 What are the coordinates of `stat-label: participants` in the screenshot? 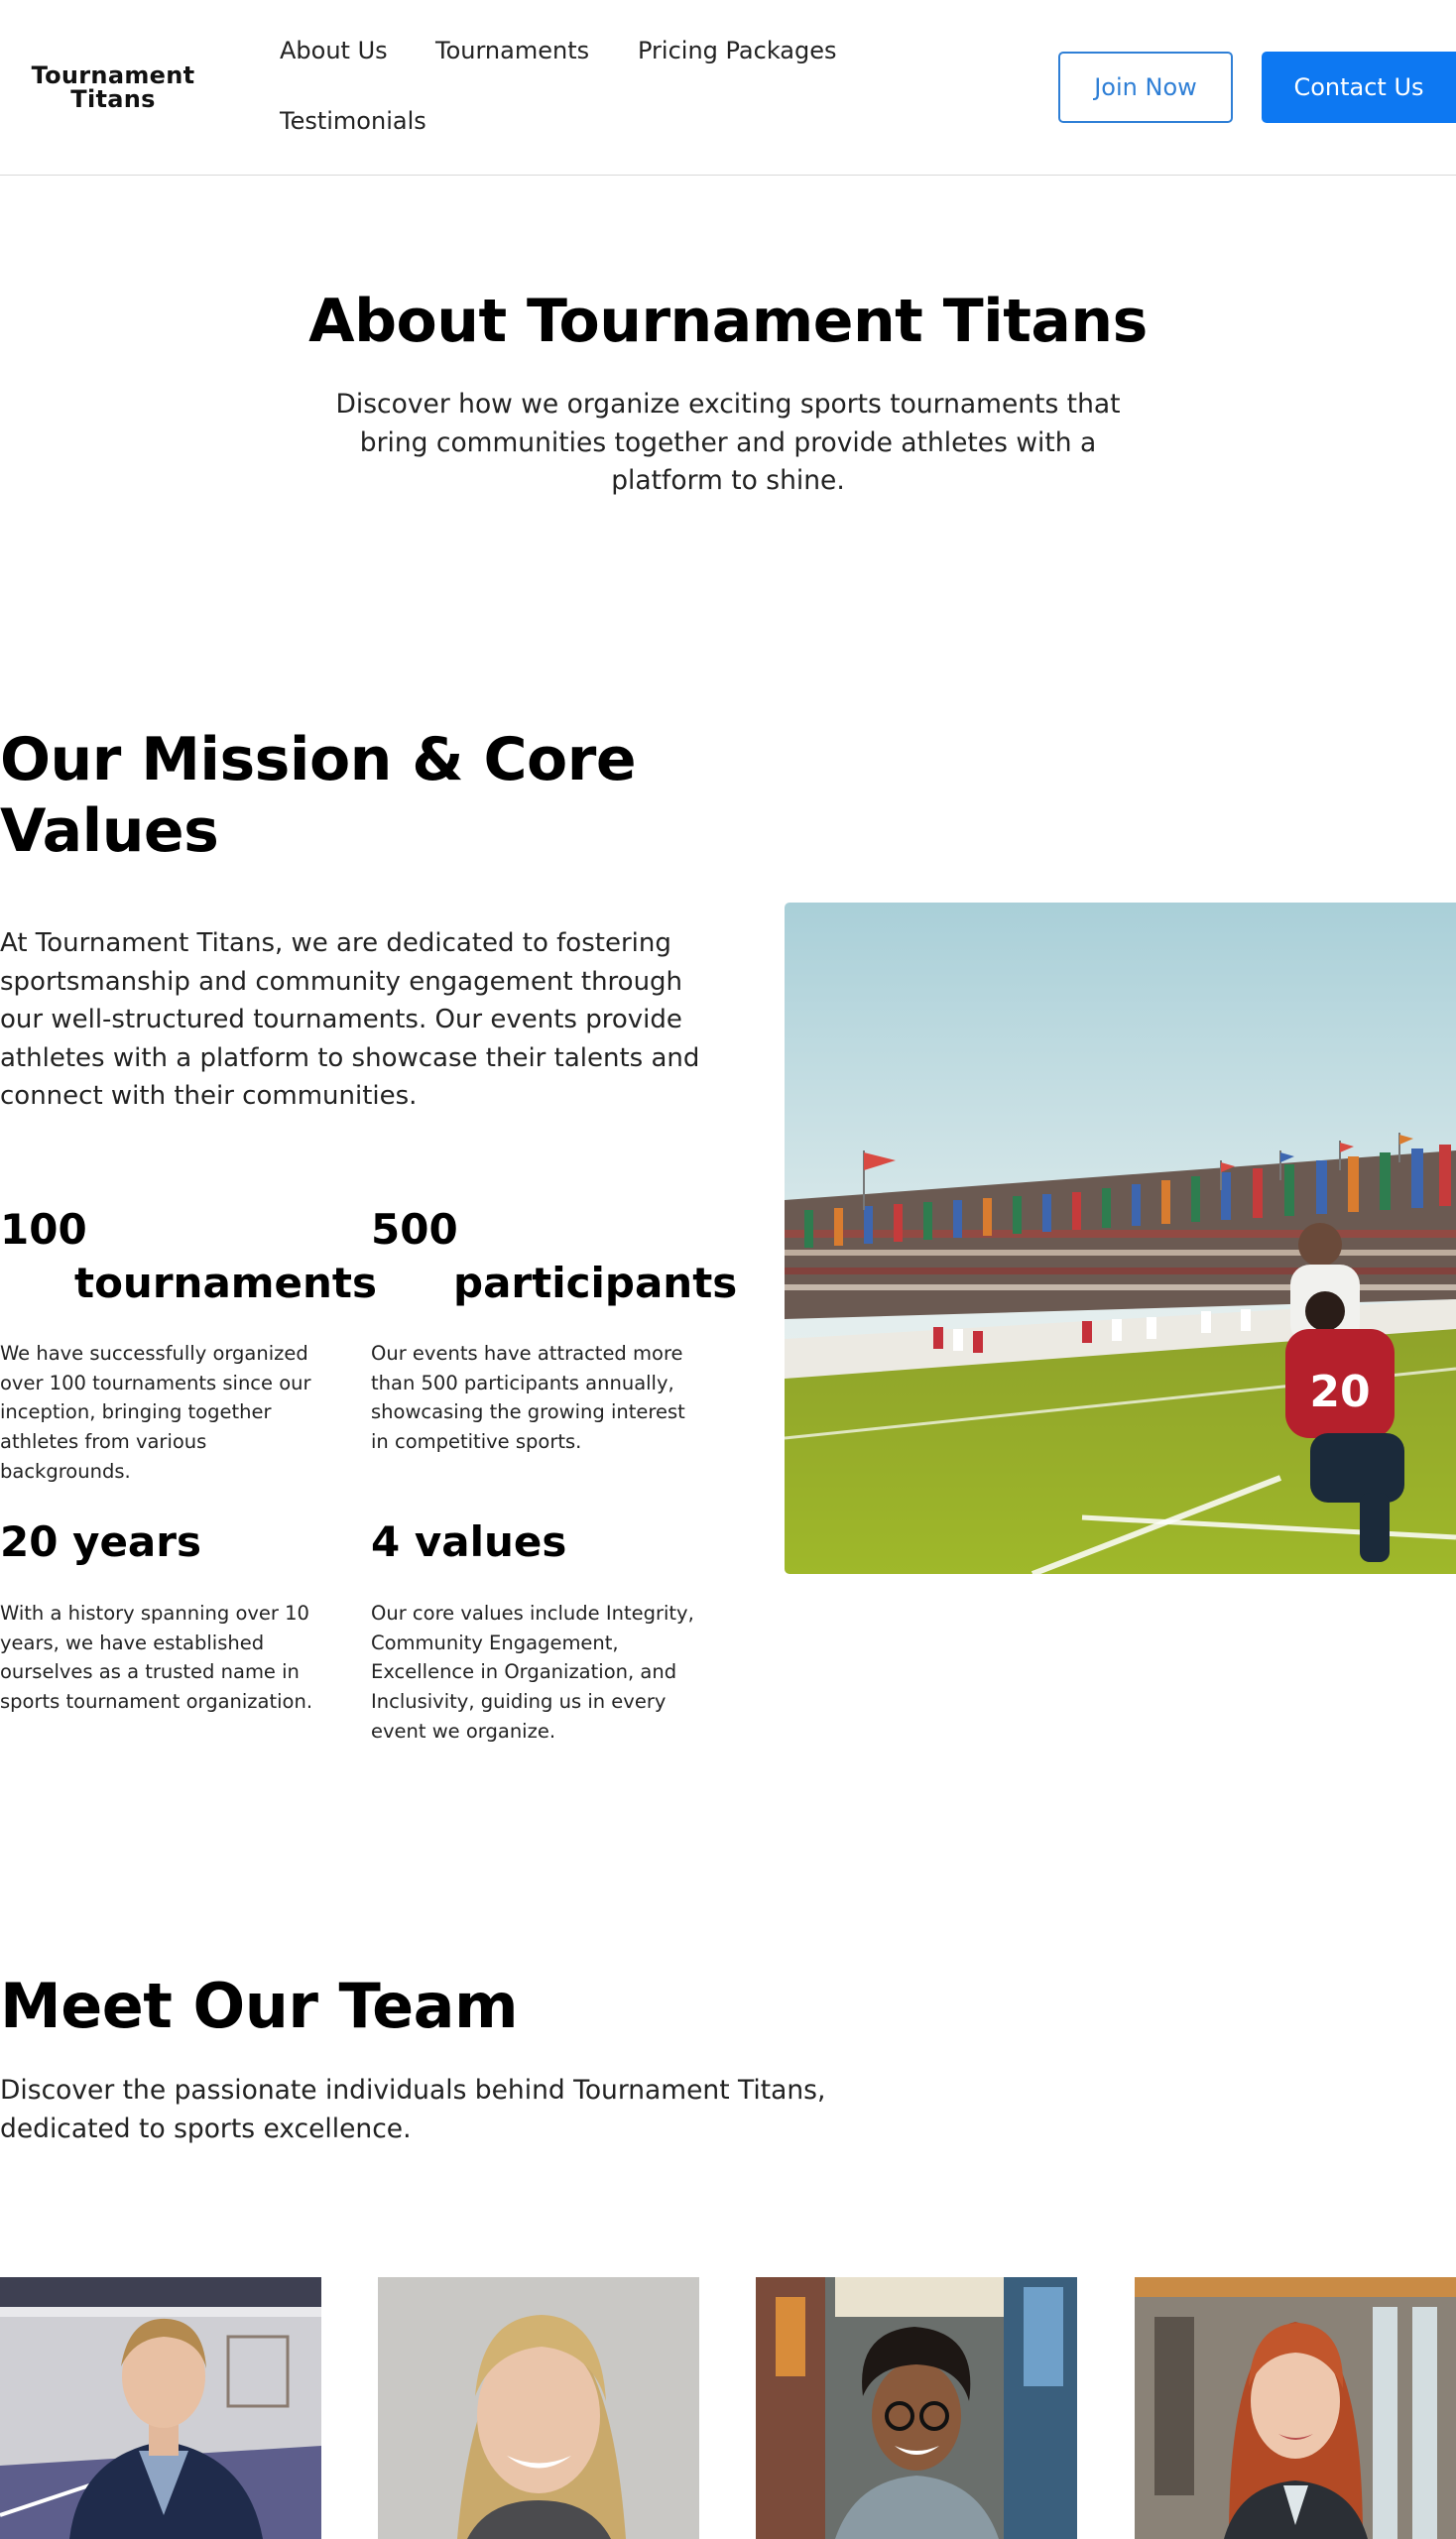 It's located at (595, 1283).